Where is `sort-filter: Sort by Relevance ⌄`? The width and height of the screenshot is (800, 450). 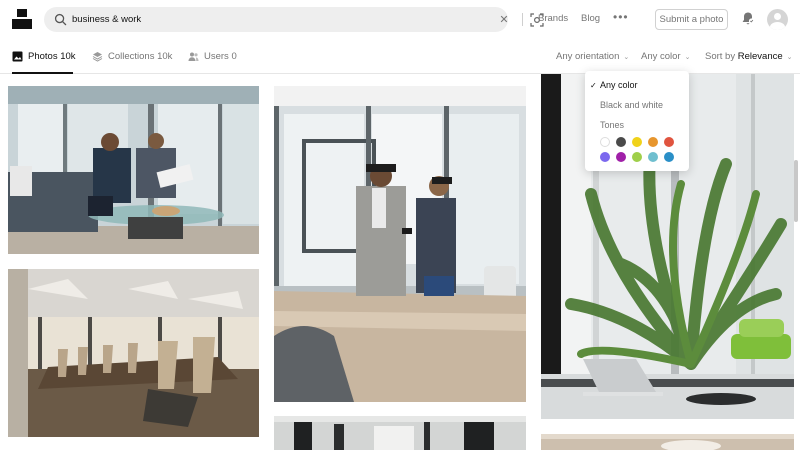 sort-filter: Sort by Relevance ⌄ is located at coordinates (749, 56).